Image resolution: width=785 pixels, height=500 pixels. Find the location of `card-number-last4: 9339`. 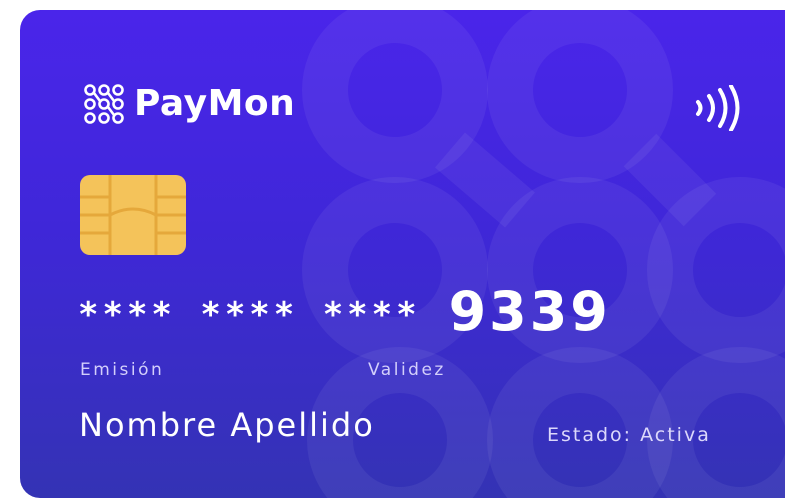

card-number-last4: 9339 is located at coordinates (529, 311).